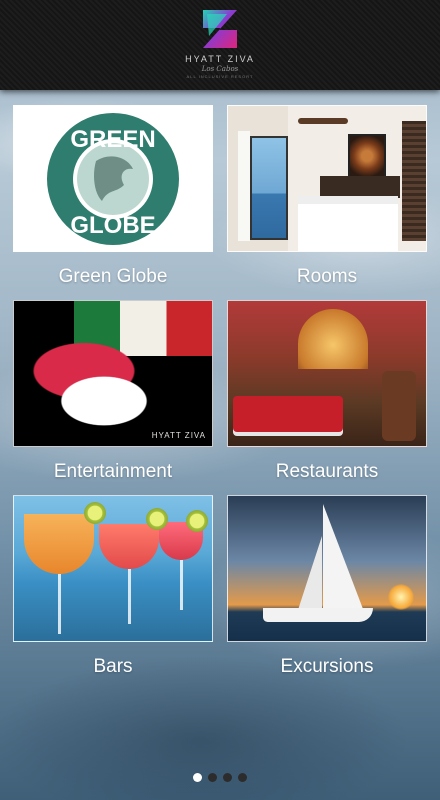  Describe the element at coordinates (414, 181) in the screenshot. I see `rooms-shutter` at that location.